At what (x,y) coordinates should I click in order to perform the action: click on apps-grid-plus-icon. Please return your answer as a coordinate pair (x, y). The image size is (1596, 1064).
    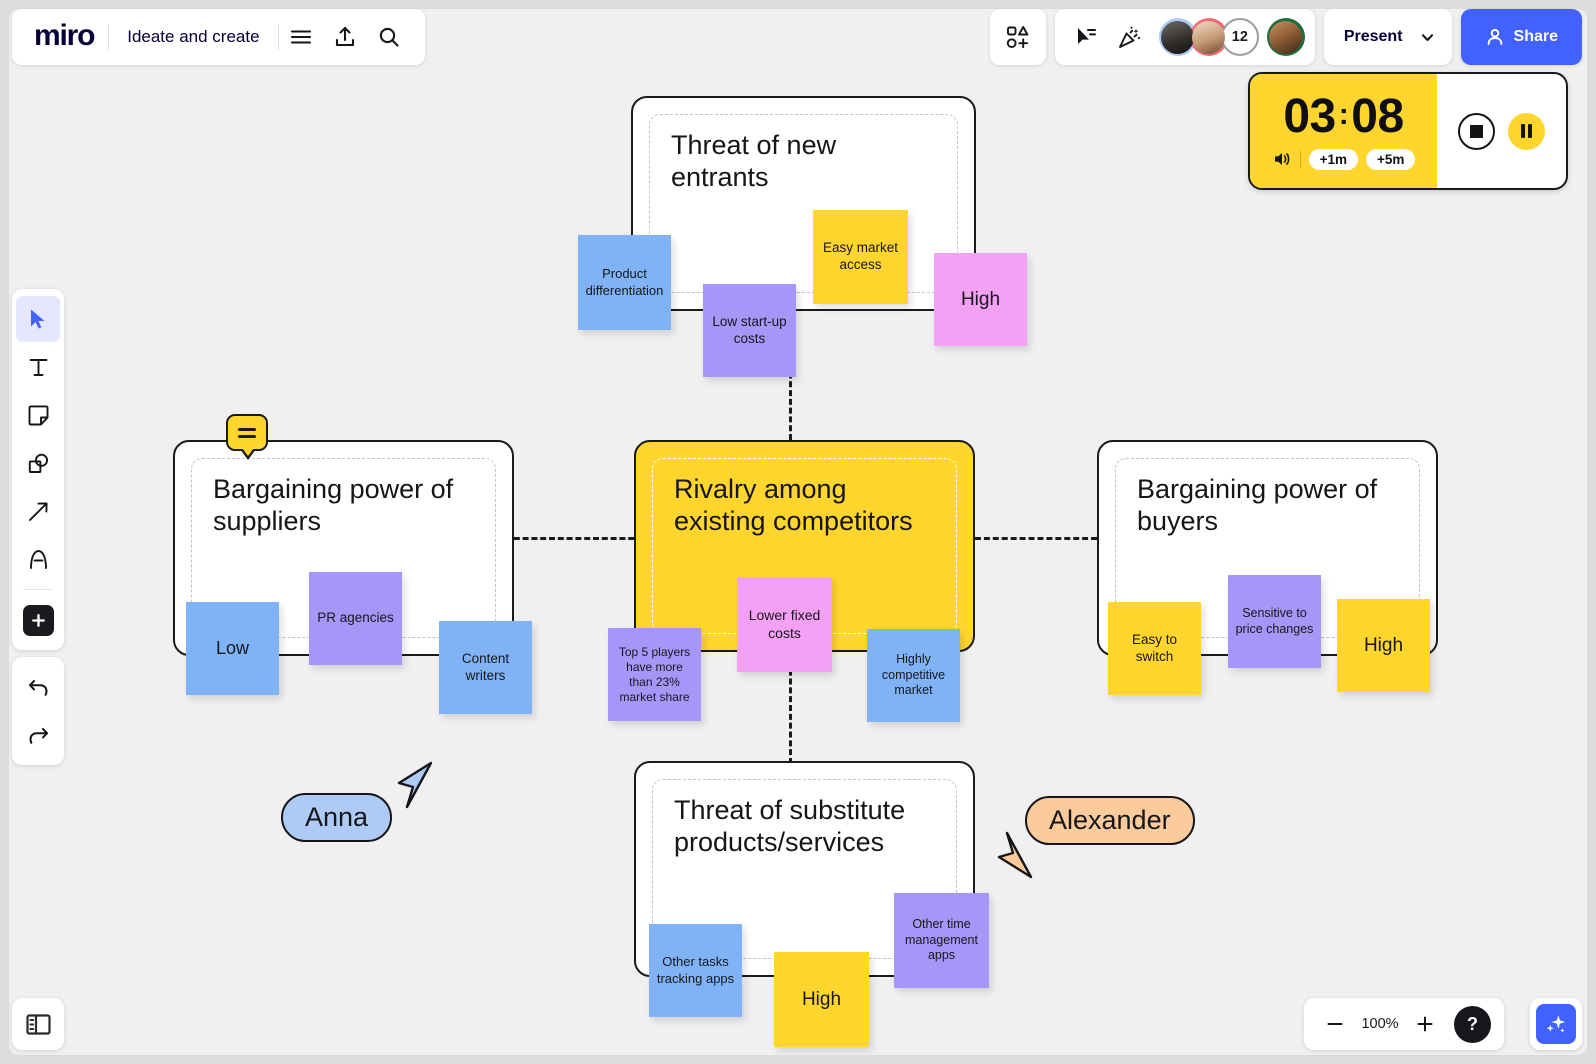
    Looking at the image, I should click on (1017, 37).